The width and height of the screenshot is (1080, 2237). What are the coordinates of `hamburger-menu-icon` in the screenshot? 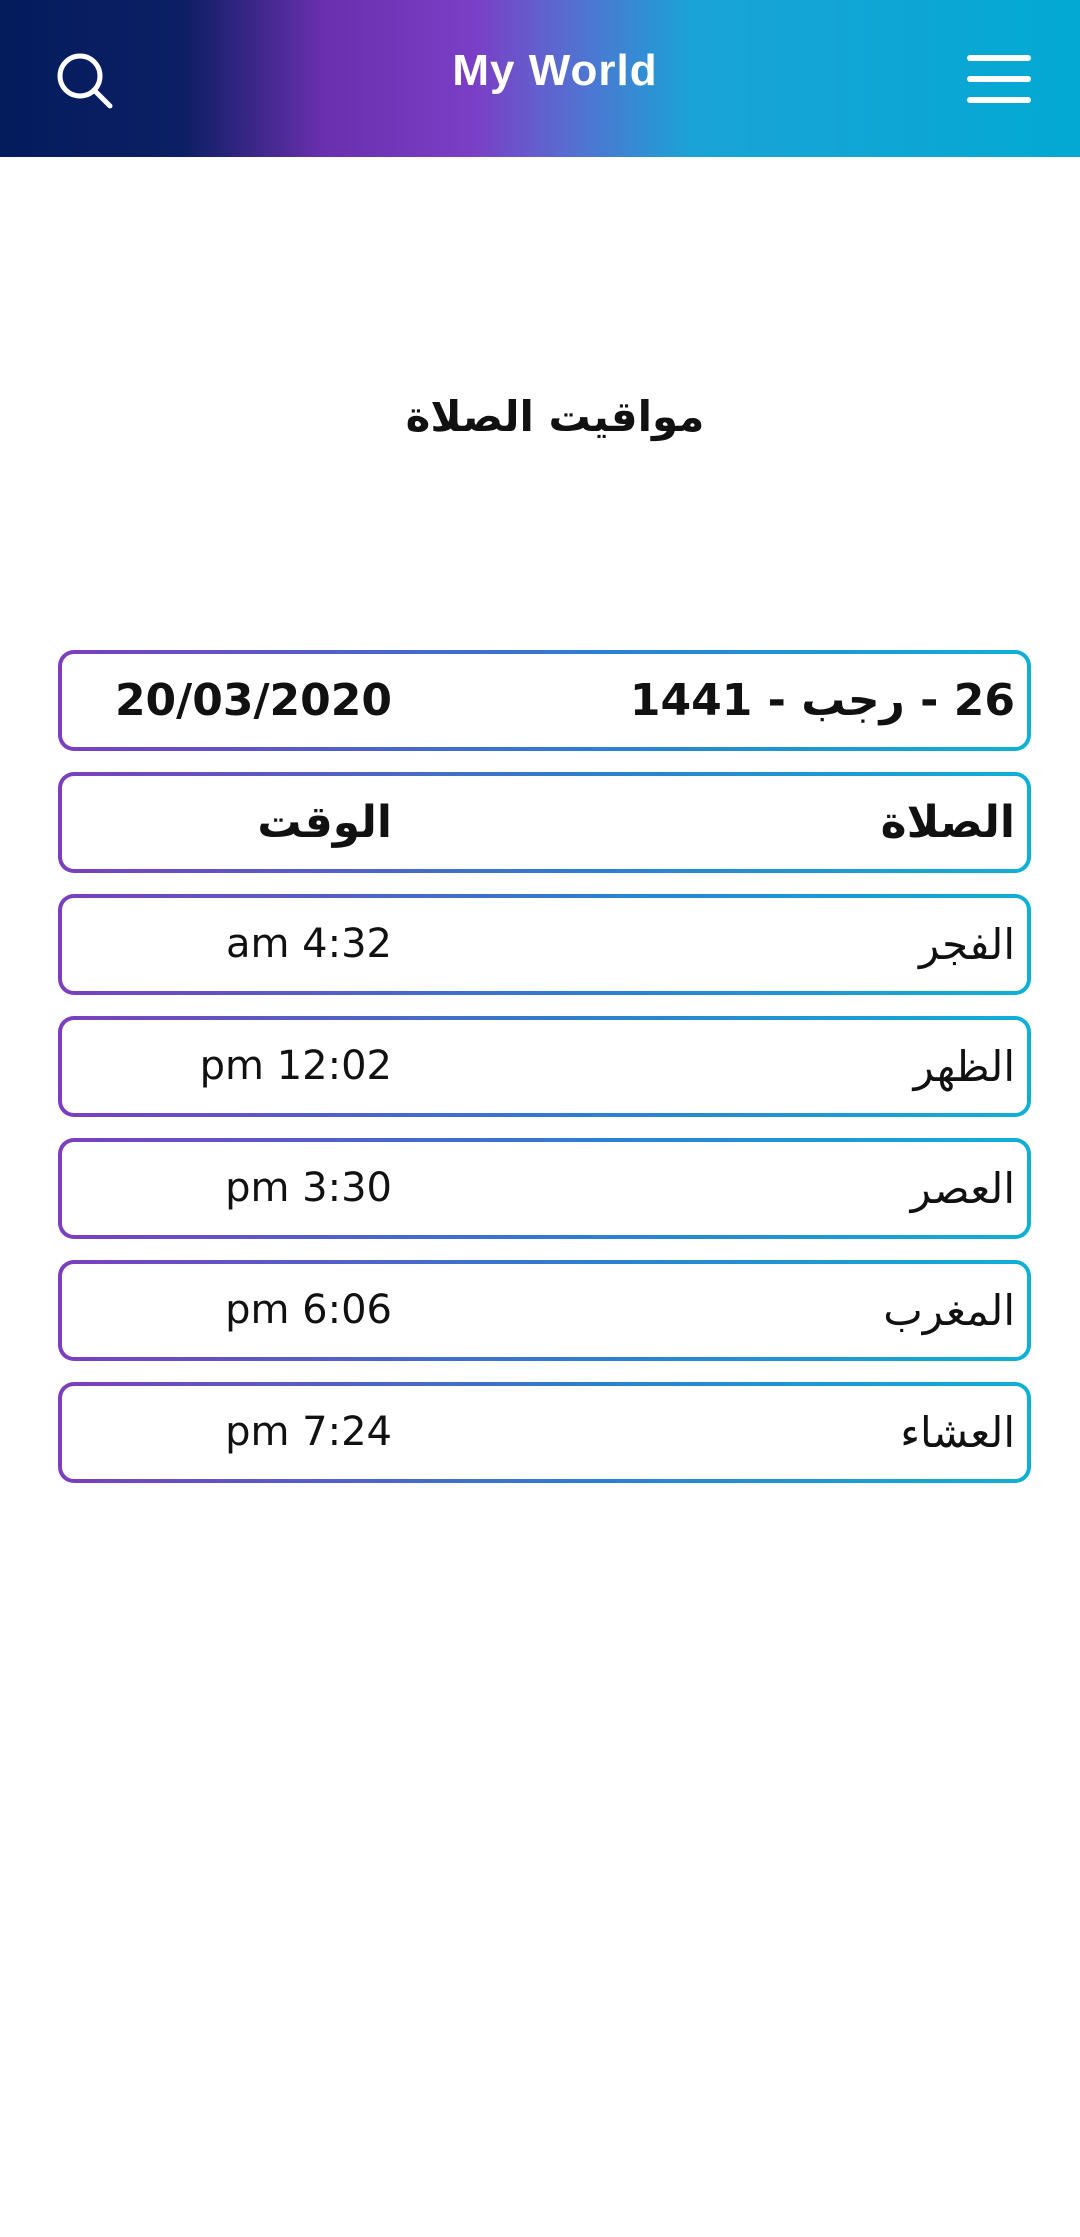 It's located at (999, 79).